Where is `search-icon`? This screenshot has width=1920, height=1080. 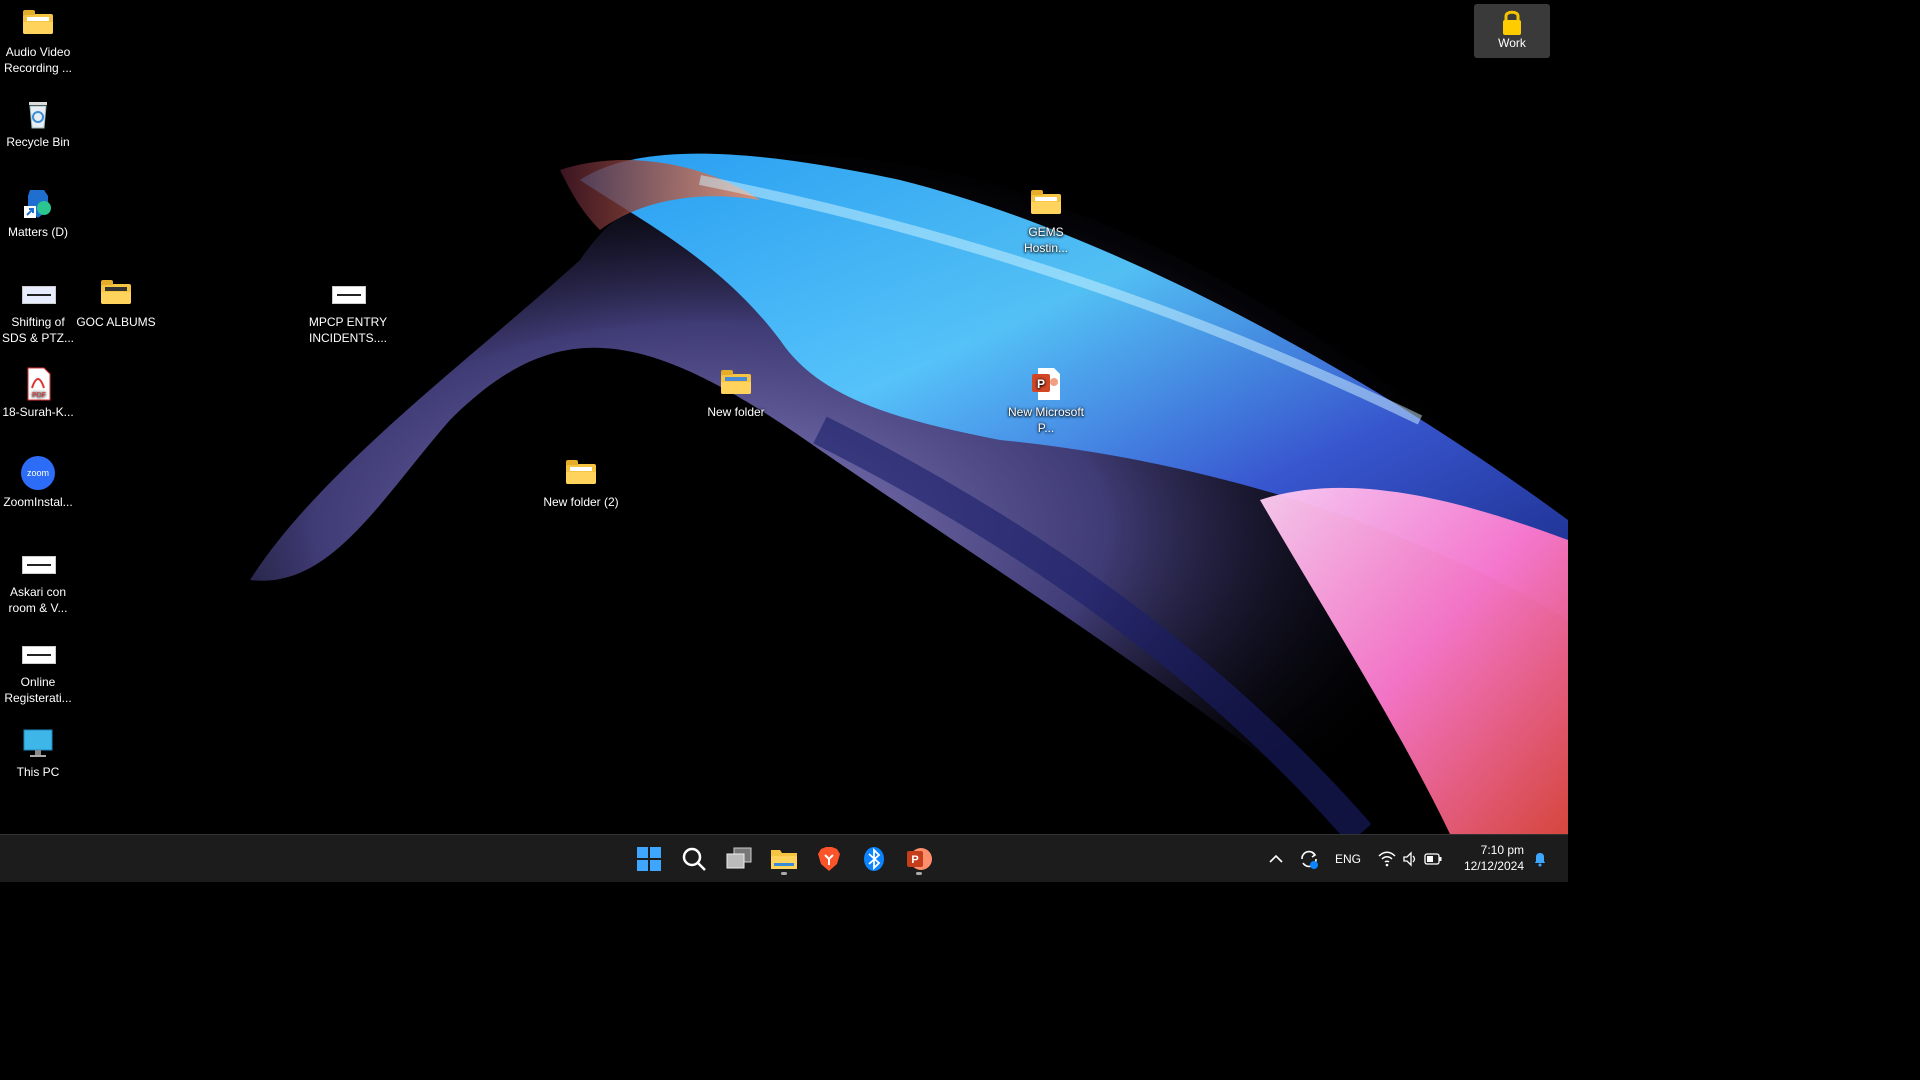
search-icon is located at coordinates (694, 859).